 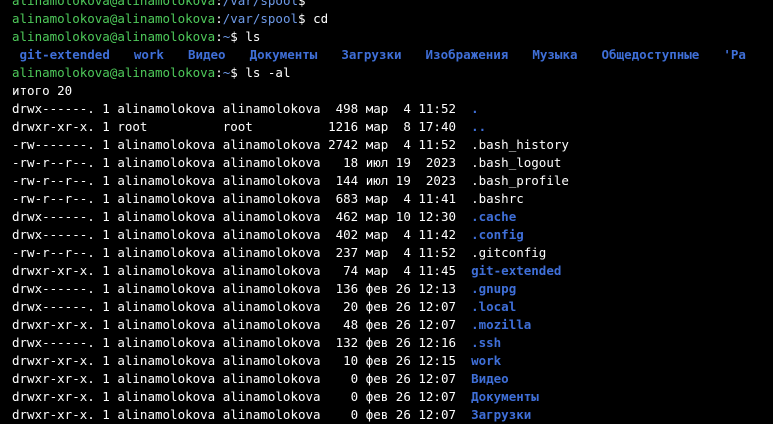 I want to click on listing-dir-name: .ssh, so click(x=486, y=342).